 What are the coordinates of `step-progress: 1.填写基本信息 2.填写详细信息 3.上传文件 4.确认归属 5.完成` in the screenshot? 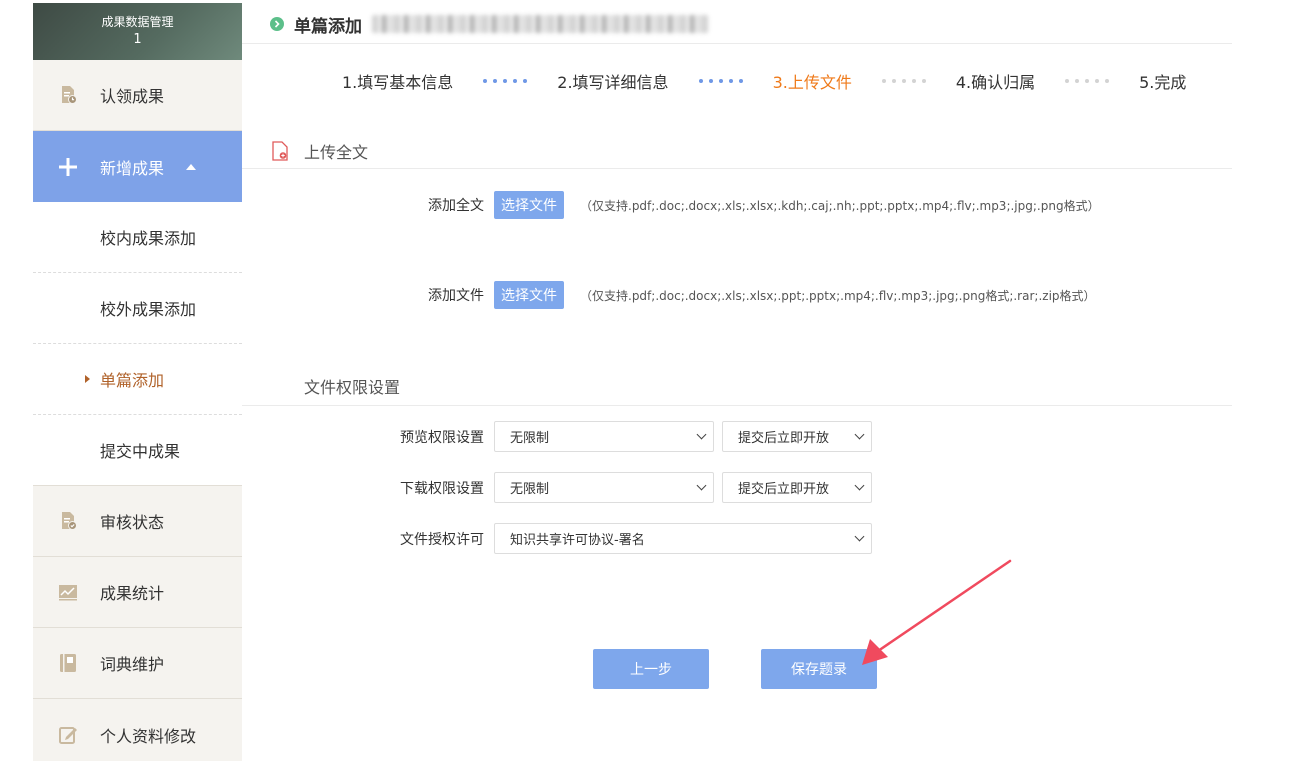 It's located at (764, 81).